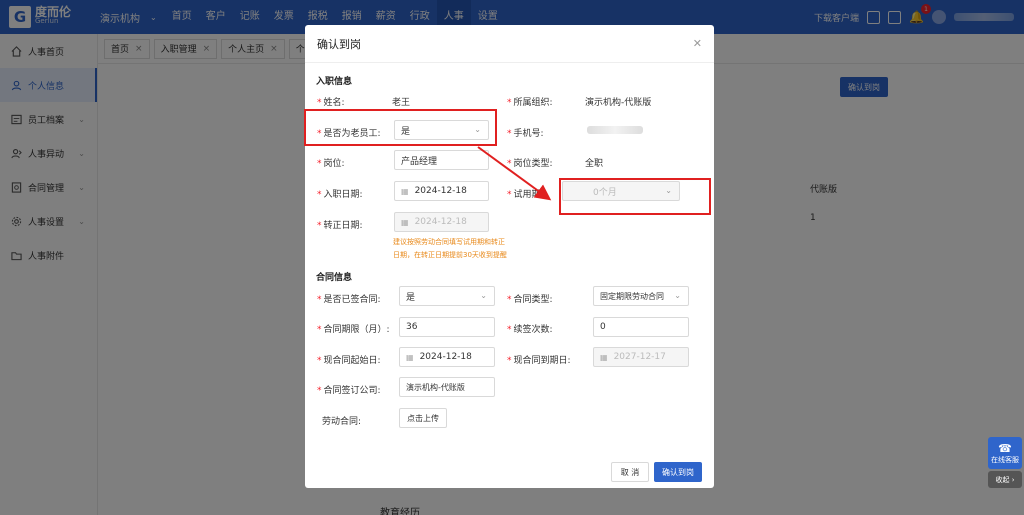 This screenshot has width=1024, height=515. I want to click on annotation-arrow-icon, so click(514, 173).